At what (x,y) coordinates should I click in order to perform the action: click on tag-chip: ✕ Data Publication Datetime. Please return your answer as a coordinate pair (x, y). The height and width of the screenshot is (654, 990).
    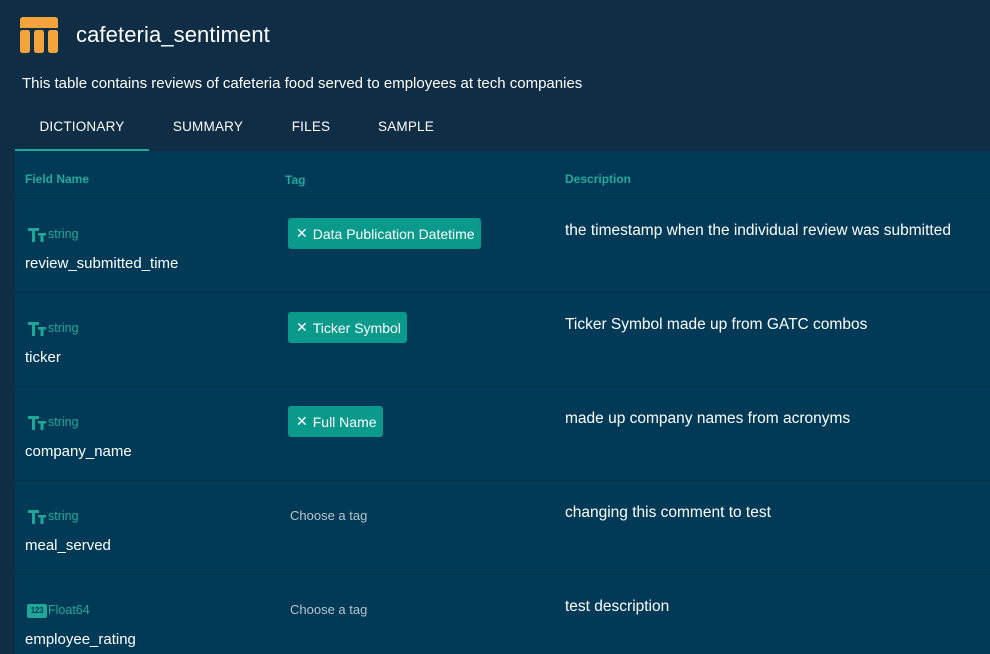
    Looking at the image, I should click on (384, 233).